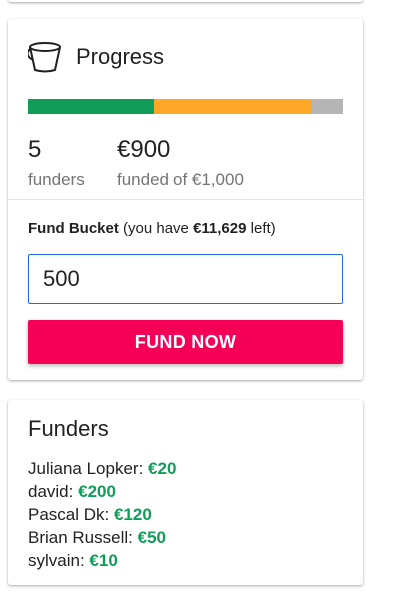  Describe the element at coordinates (97, 491) in the screenshot. I see `funder-amount: €200` at that location.